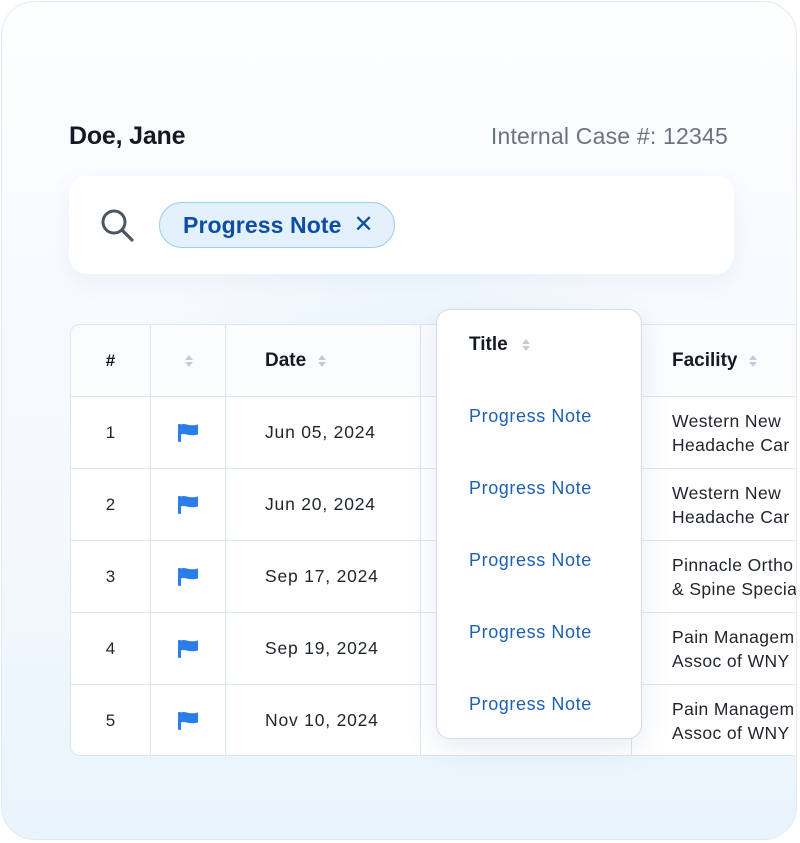 The image size is (800, 843). Describe the element at coordinates (734, 588) in the screenshot. I see `facility-line: & Spine Specia` at that location.